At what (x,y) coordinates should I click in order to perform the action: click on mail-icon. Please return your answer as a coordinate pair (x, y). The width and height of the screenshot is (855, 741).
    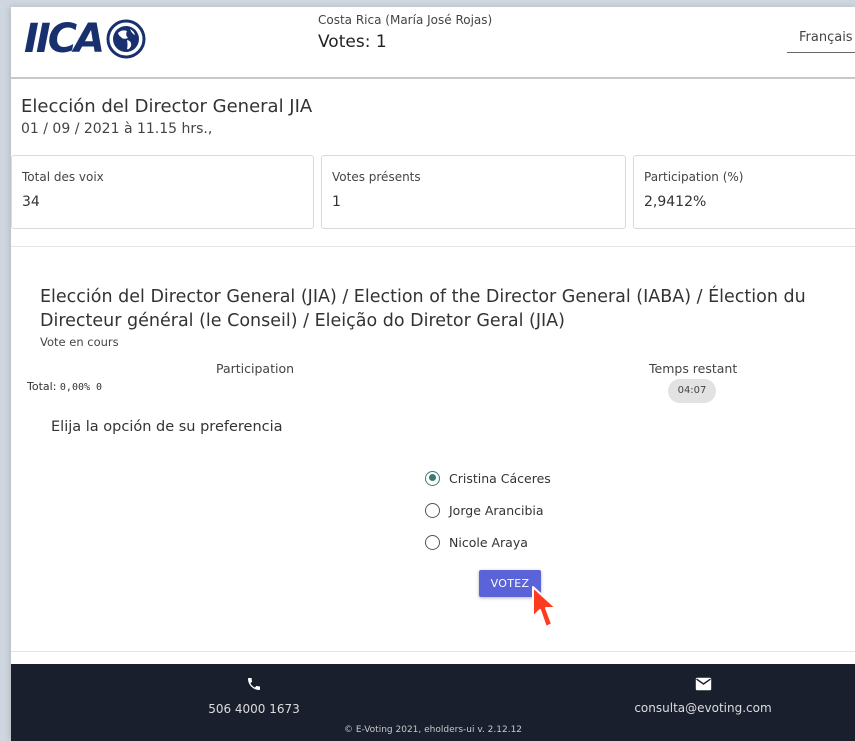
    Looking at the image, I should click on (703, 684).